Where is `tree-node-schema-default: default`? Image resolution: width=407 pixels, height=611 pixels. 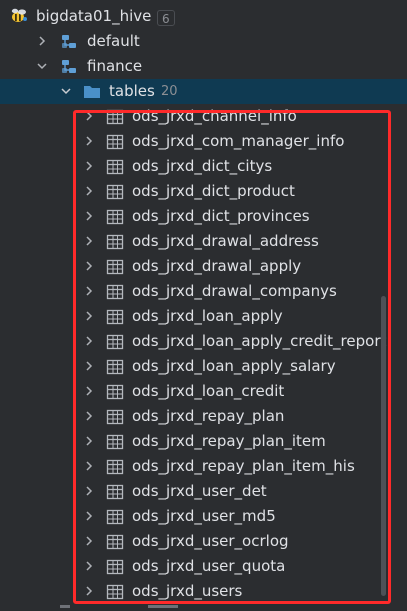 tree-node-schema-default: default is located at coordinates (203, 41).